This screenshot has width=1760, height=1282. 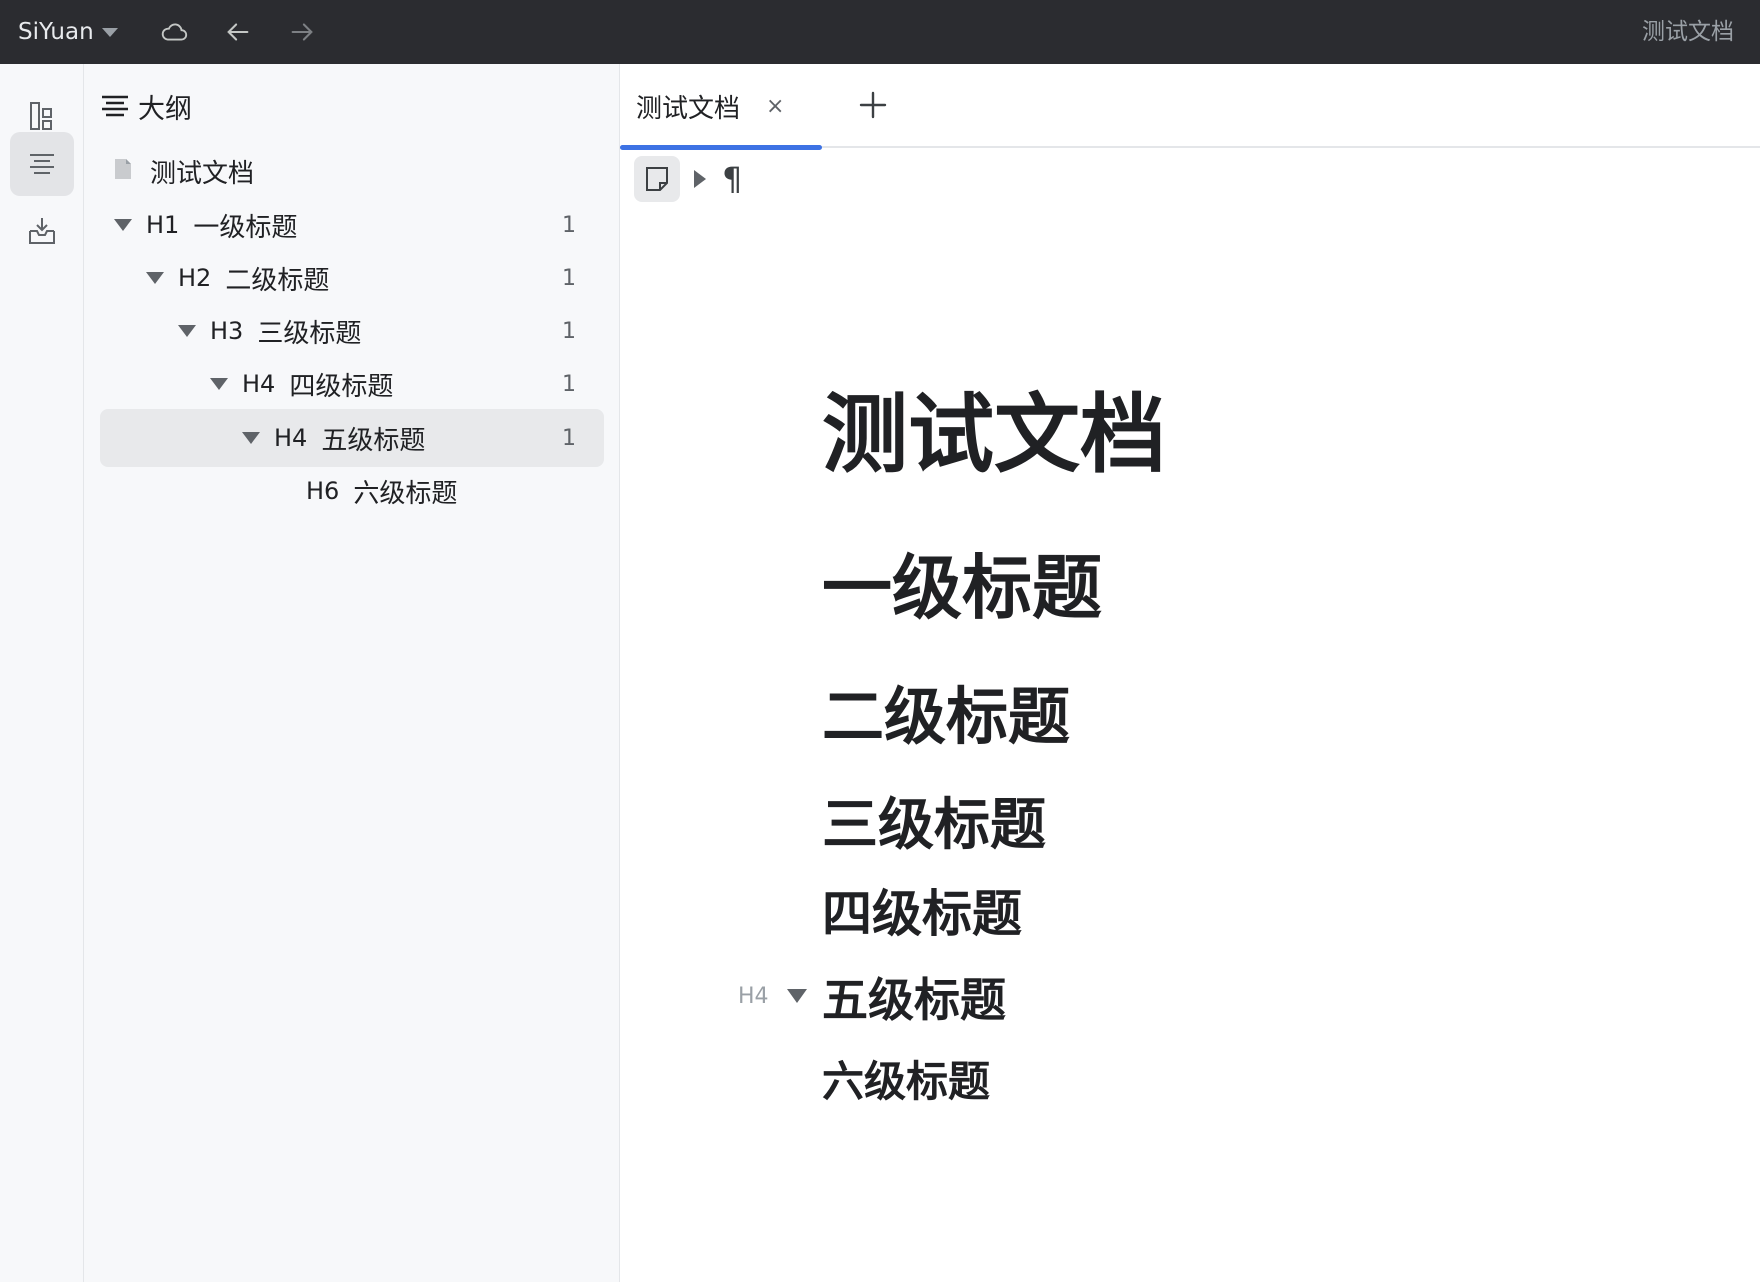 What do you see at coordinates (123, 171) in the screenshot?
I see `document-icon` at bounding box center [123, 171].